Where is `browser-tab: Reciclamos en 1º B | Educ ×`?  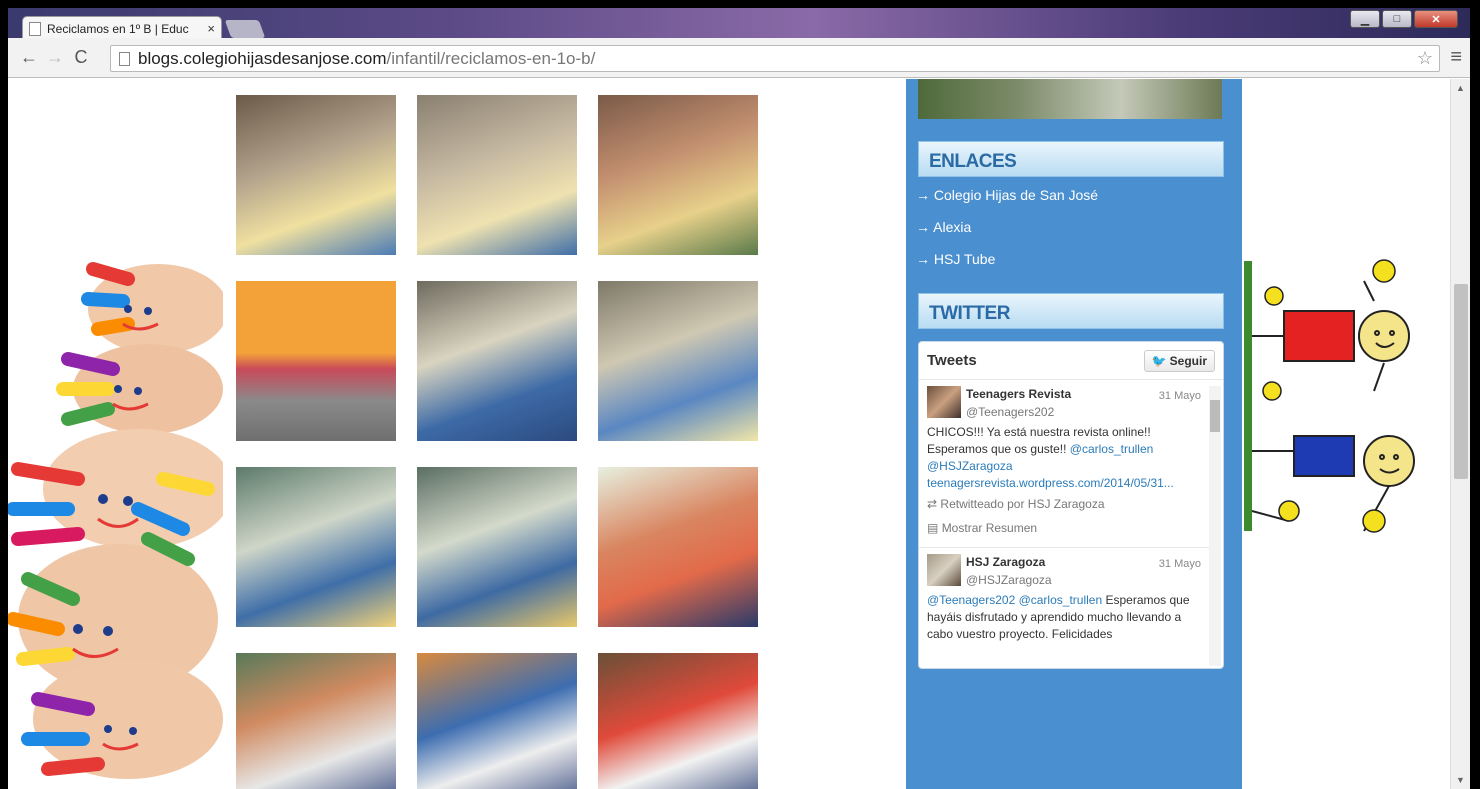
browser-tab: Reciclamos en 1º B | Educ × is located at coordinates (122, 28).